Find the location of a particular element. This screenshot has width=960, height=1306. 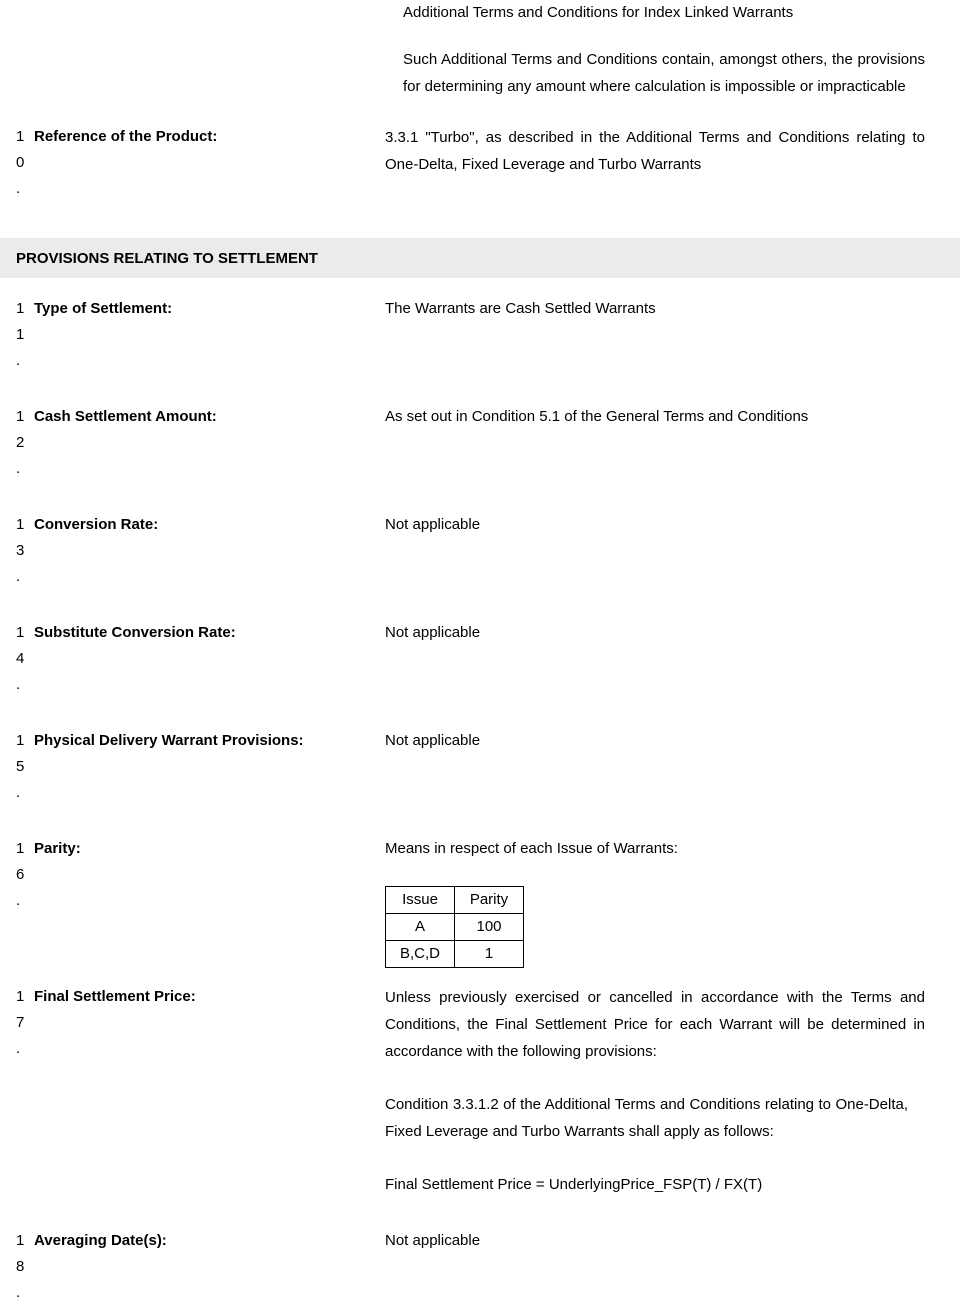

term-value-13: Not applicable is located at coordinates (433, 524).